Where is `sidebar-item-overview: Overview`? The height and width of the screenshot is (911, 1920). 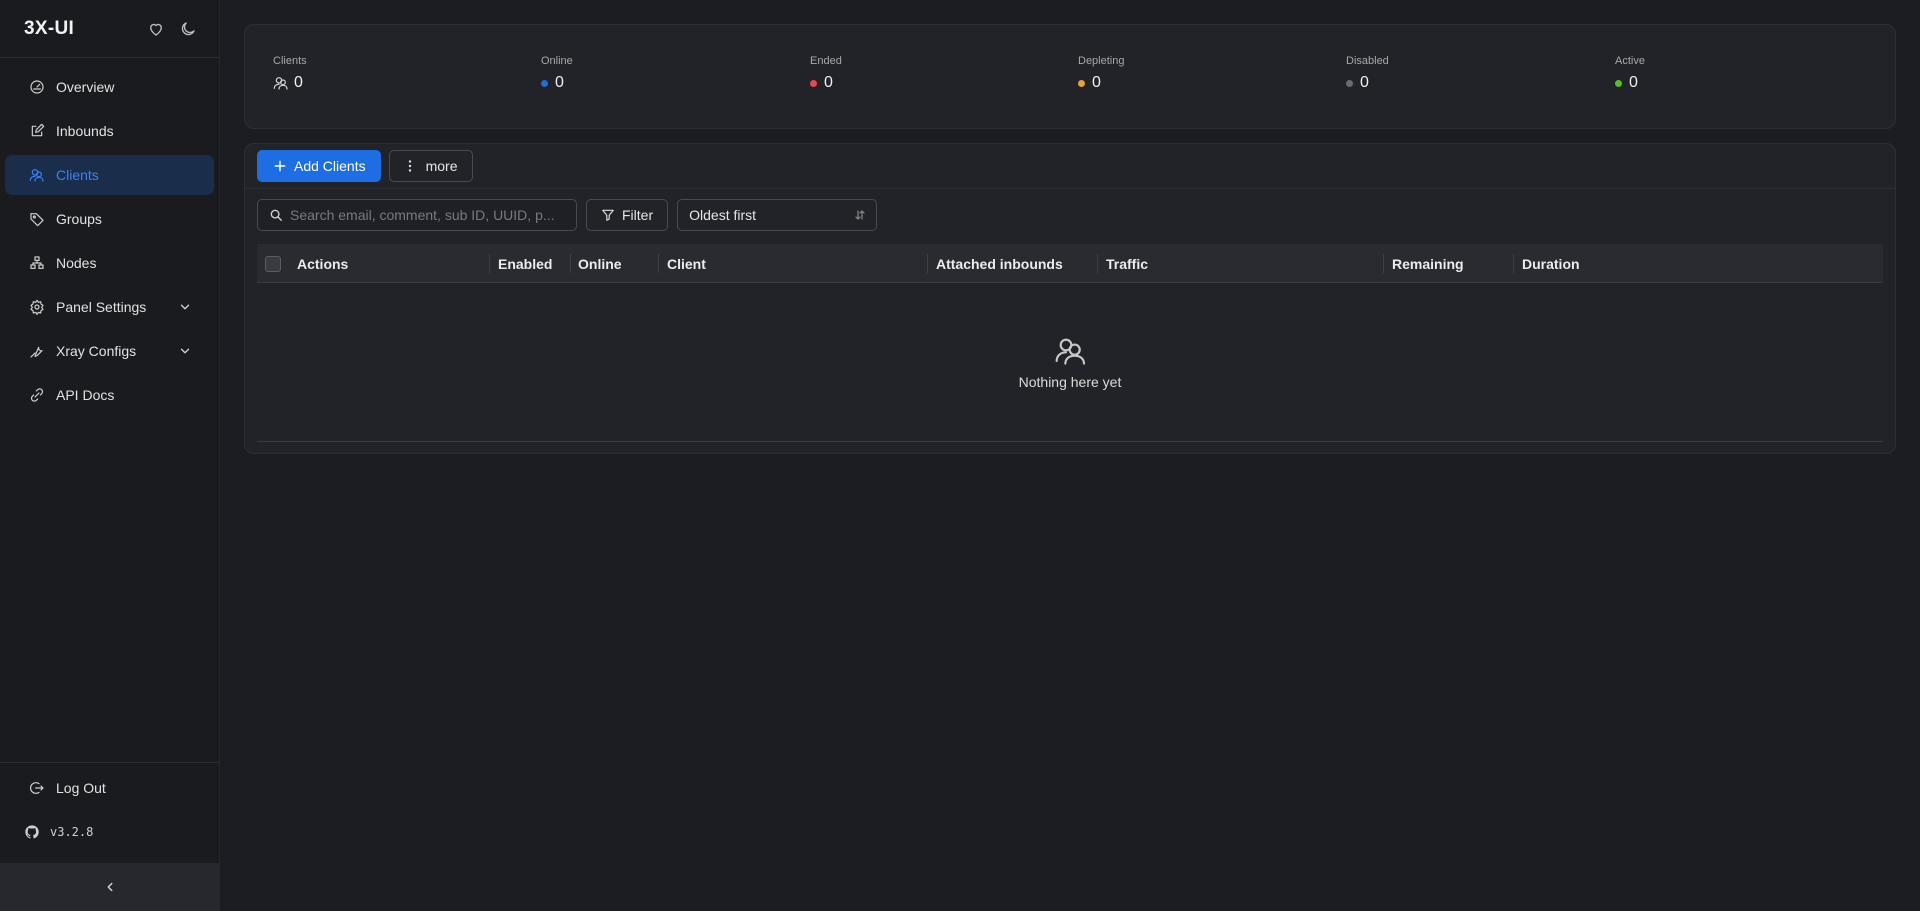
sidebar-item-overview: Overview is located at coordinates (109, 87).